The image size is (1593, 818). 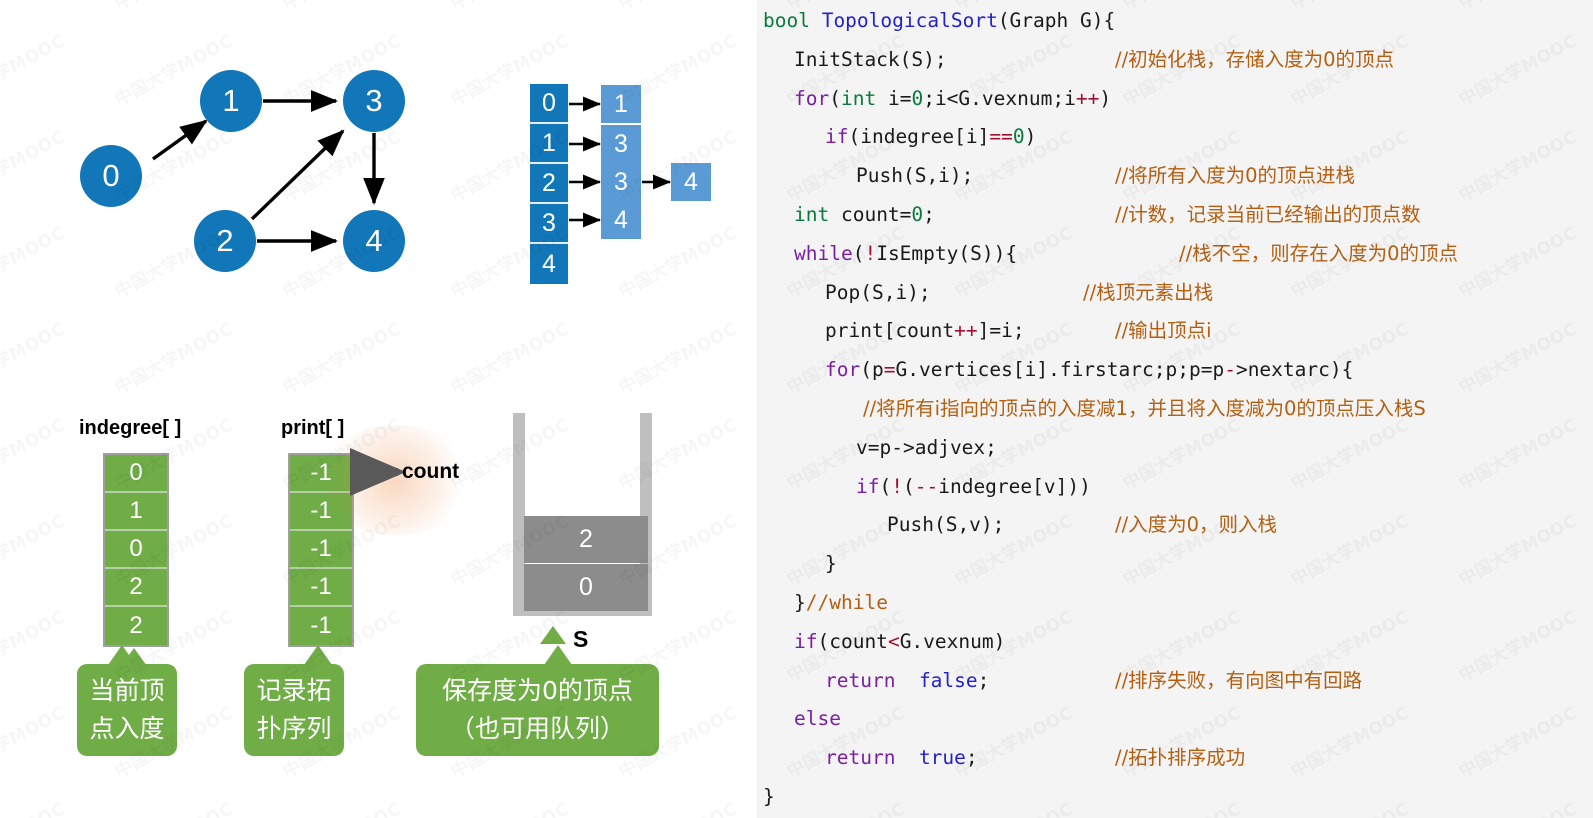 I want to click on code-line: else, so click(x=1178, y=719).